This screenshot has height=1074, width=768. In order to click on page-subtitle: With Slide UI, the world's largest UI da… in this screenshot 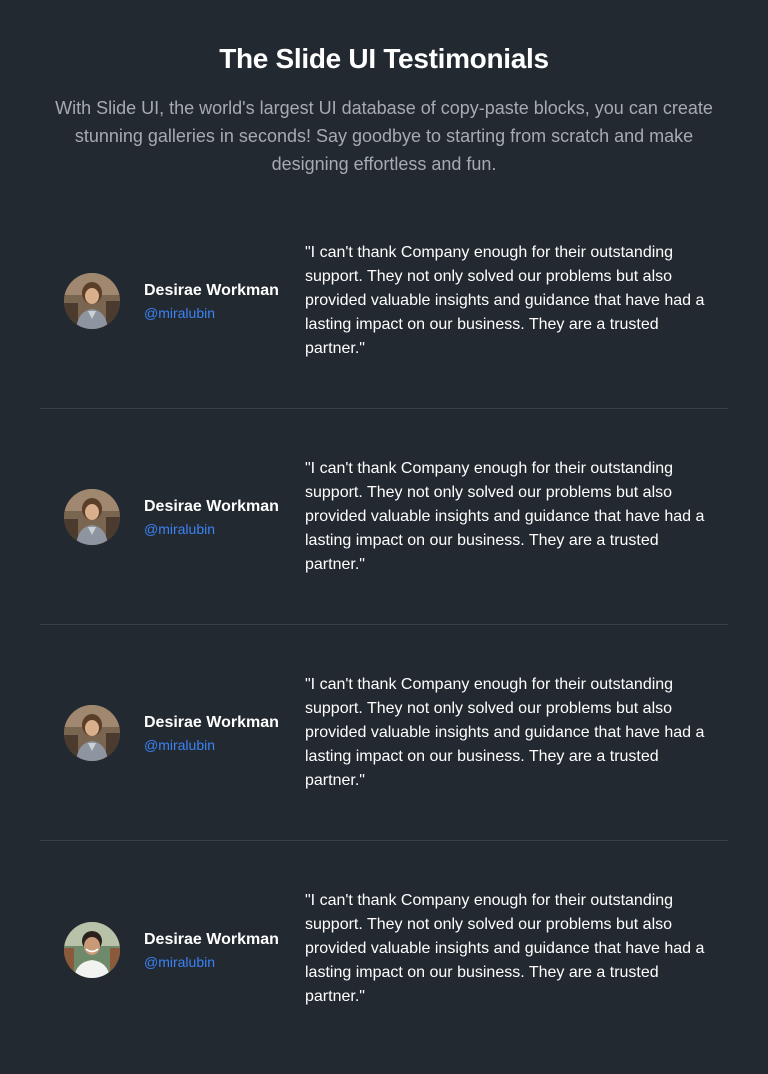, I will do `click(384, 136)`.